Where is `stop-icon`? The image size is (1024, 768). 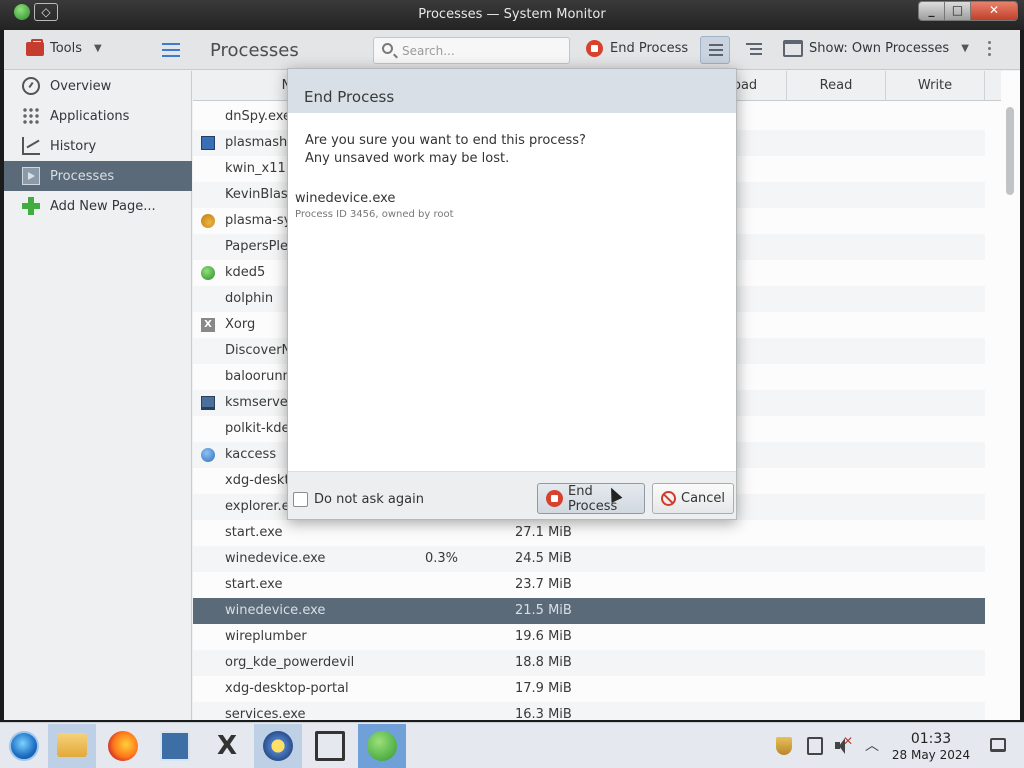
stop-icon is located at coordinates (554, 498).